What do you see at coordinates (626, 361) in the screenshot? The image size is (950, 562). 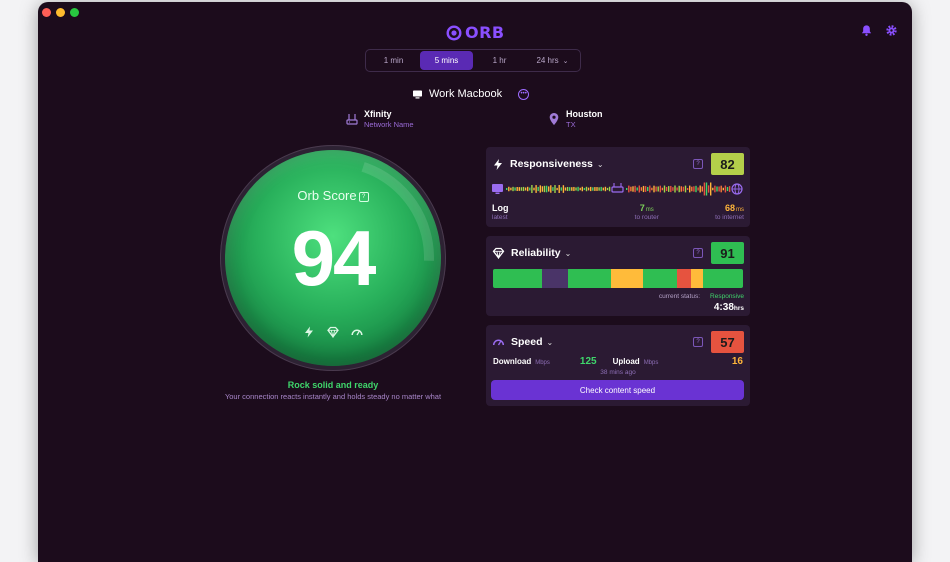 I see `upload-label: Upload` at bounding box center [626, 361].